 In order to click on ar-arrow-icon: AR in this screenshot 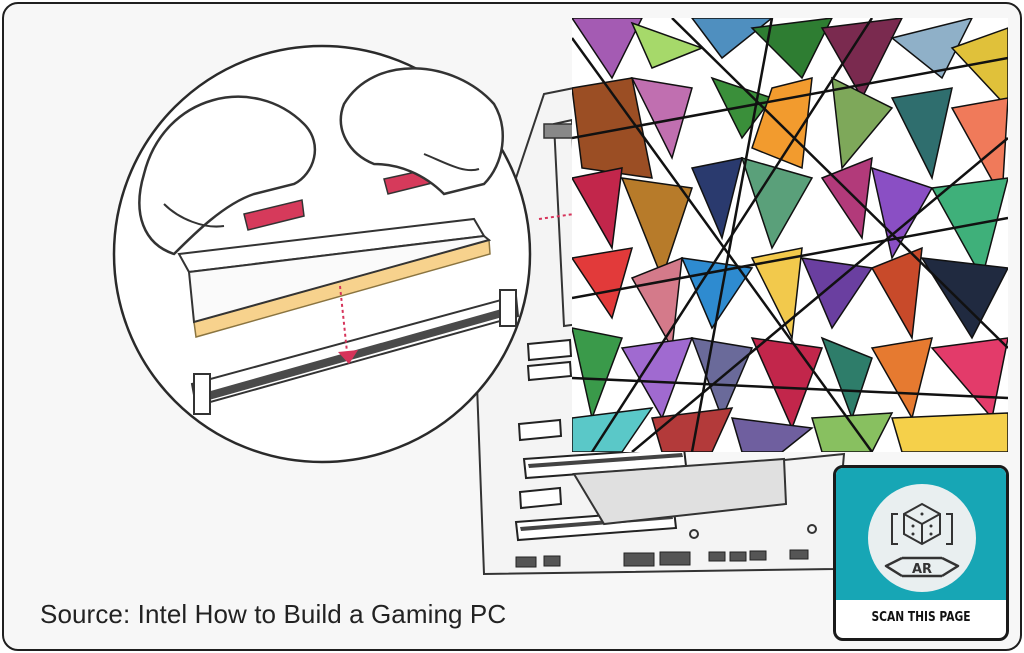, I will do `click(922, 567)`.